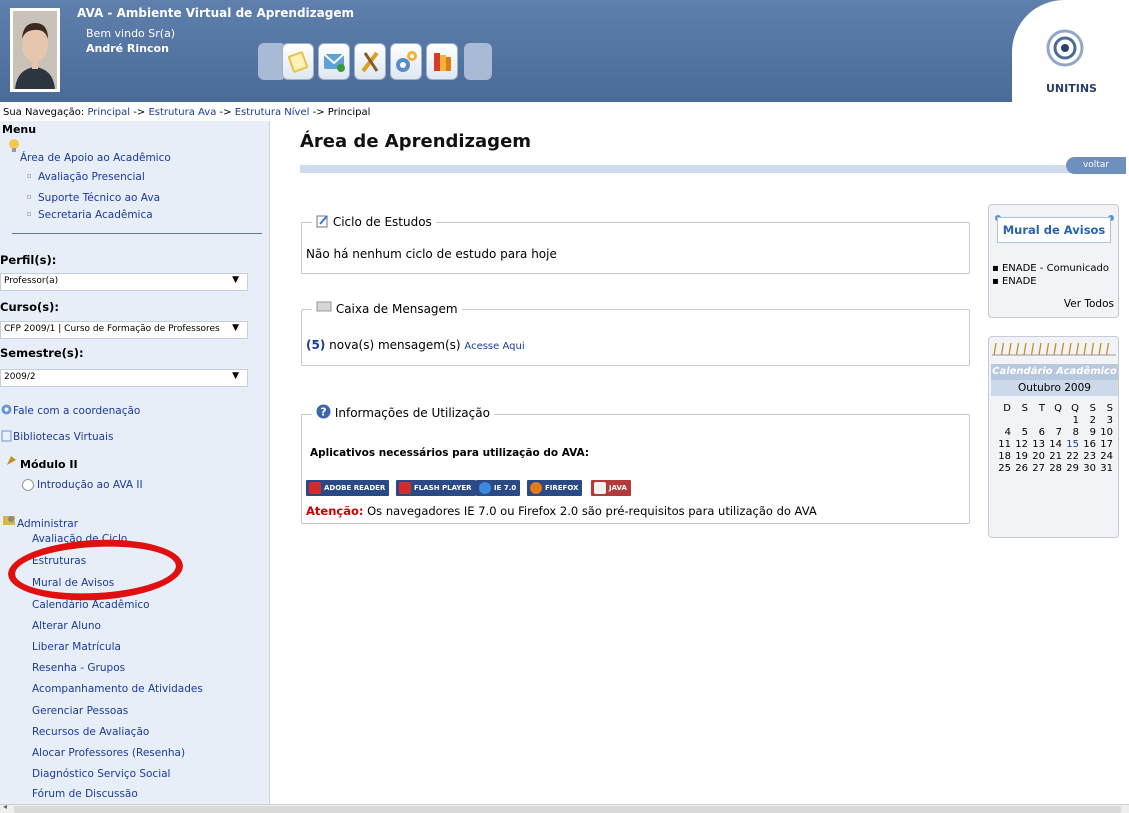 This screenshot has width=1129, height=813. What do you see at coordinates (1055, 444) in the screenshot?
I see `calendar-day: 14` at bounding box center [1055, 444].